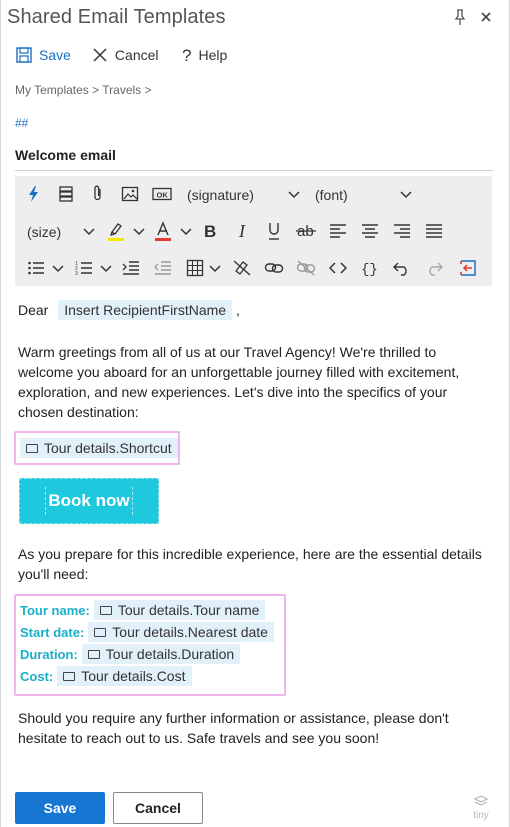 The height and width of the screenshot is (827, 510). Describe the element at coordinates (131, 268) in the screenshot. I see `indent-icon` at that location.